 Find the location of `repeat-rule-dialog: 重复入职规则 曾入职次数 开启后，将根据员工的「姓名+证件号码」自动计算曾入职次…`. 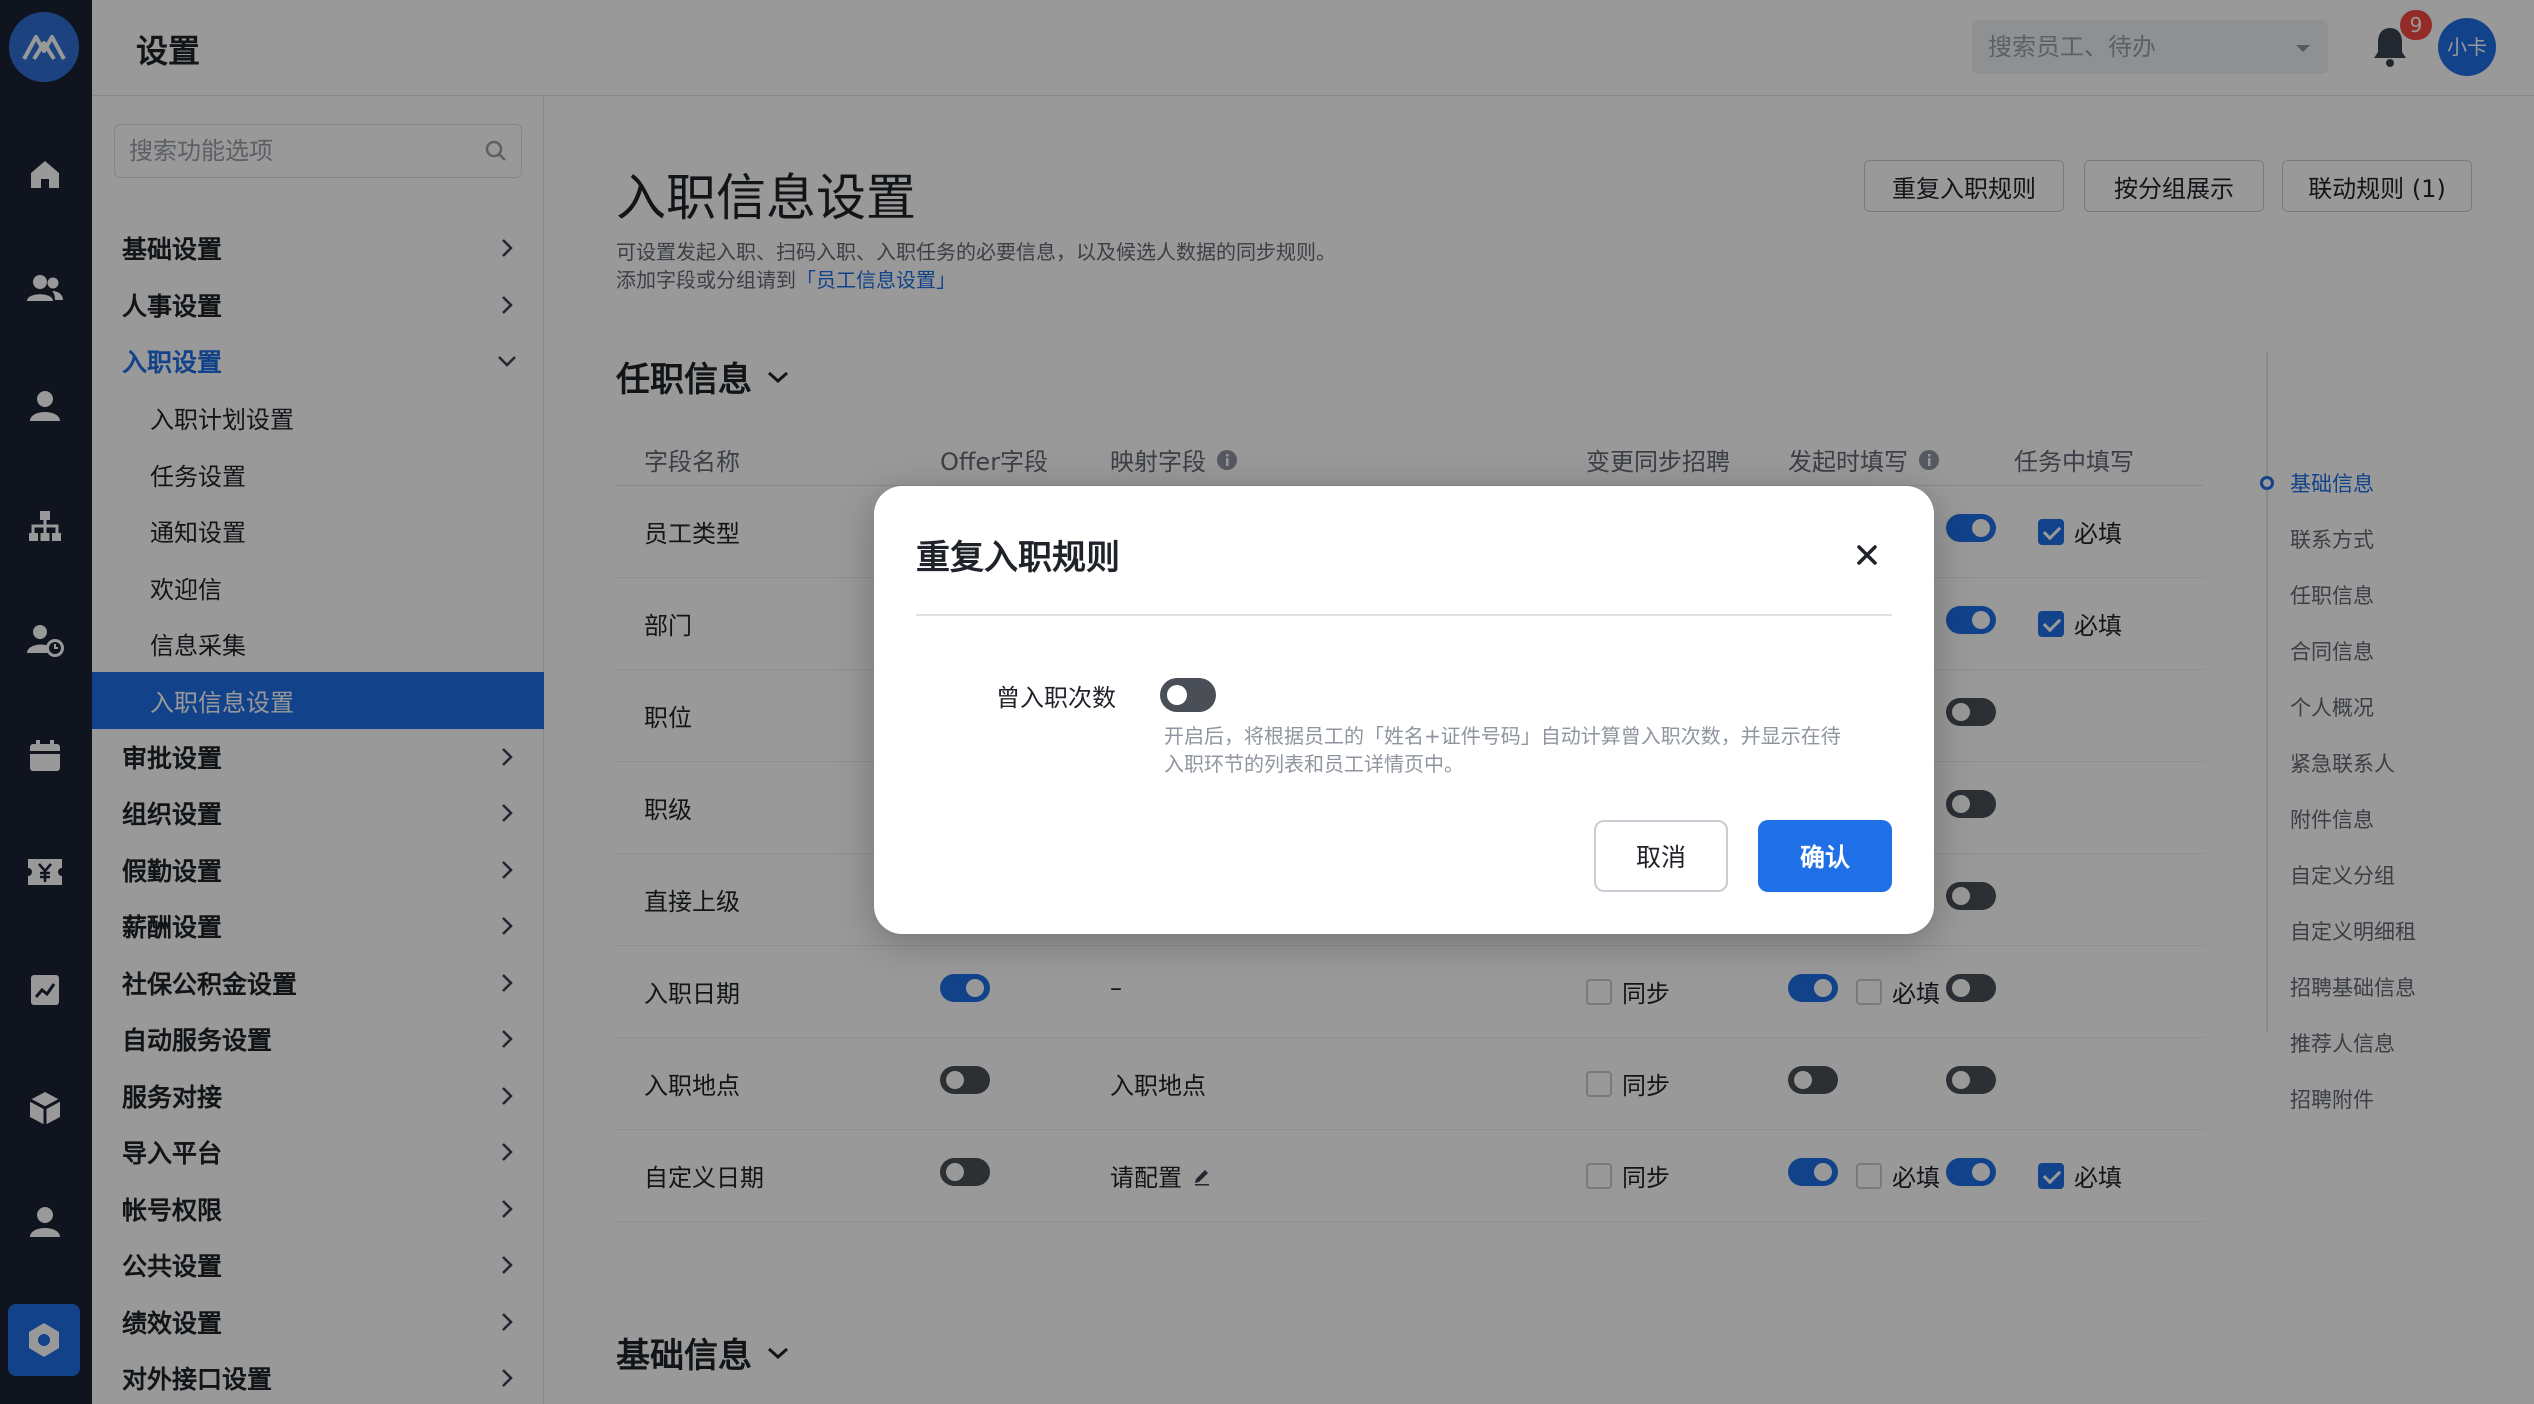

repeat-rule-dialog: 重复入职规则 曾入职次数 开启后，将根据员工的「姓名+证件号码」自动计算曾入职次… is located at coordinates (1404, 710).